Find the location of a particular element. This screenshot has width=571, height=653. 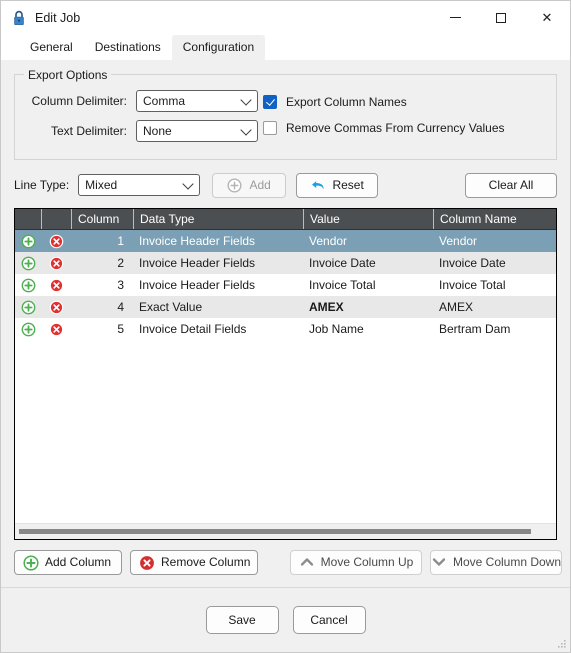

checkbox-icon-unchecked is located at coordinates (270, 128).